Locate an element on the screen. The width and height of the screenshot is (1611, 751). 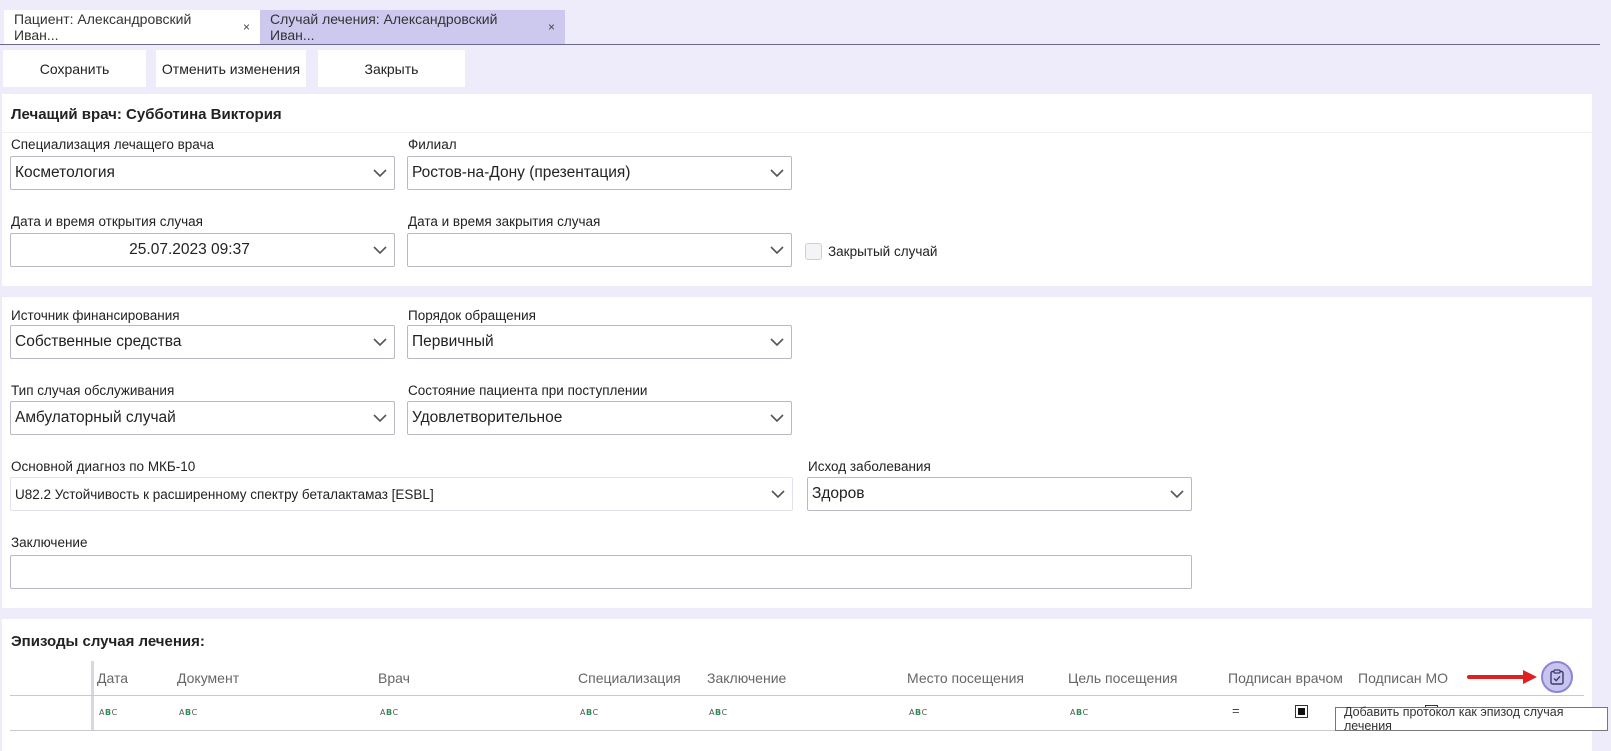
service-type-select: Амбулаторный случай is located at coordinates (202, 418).